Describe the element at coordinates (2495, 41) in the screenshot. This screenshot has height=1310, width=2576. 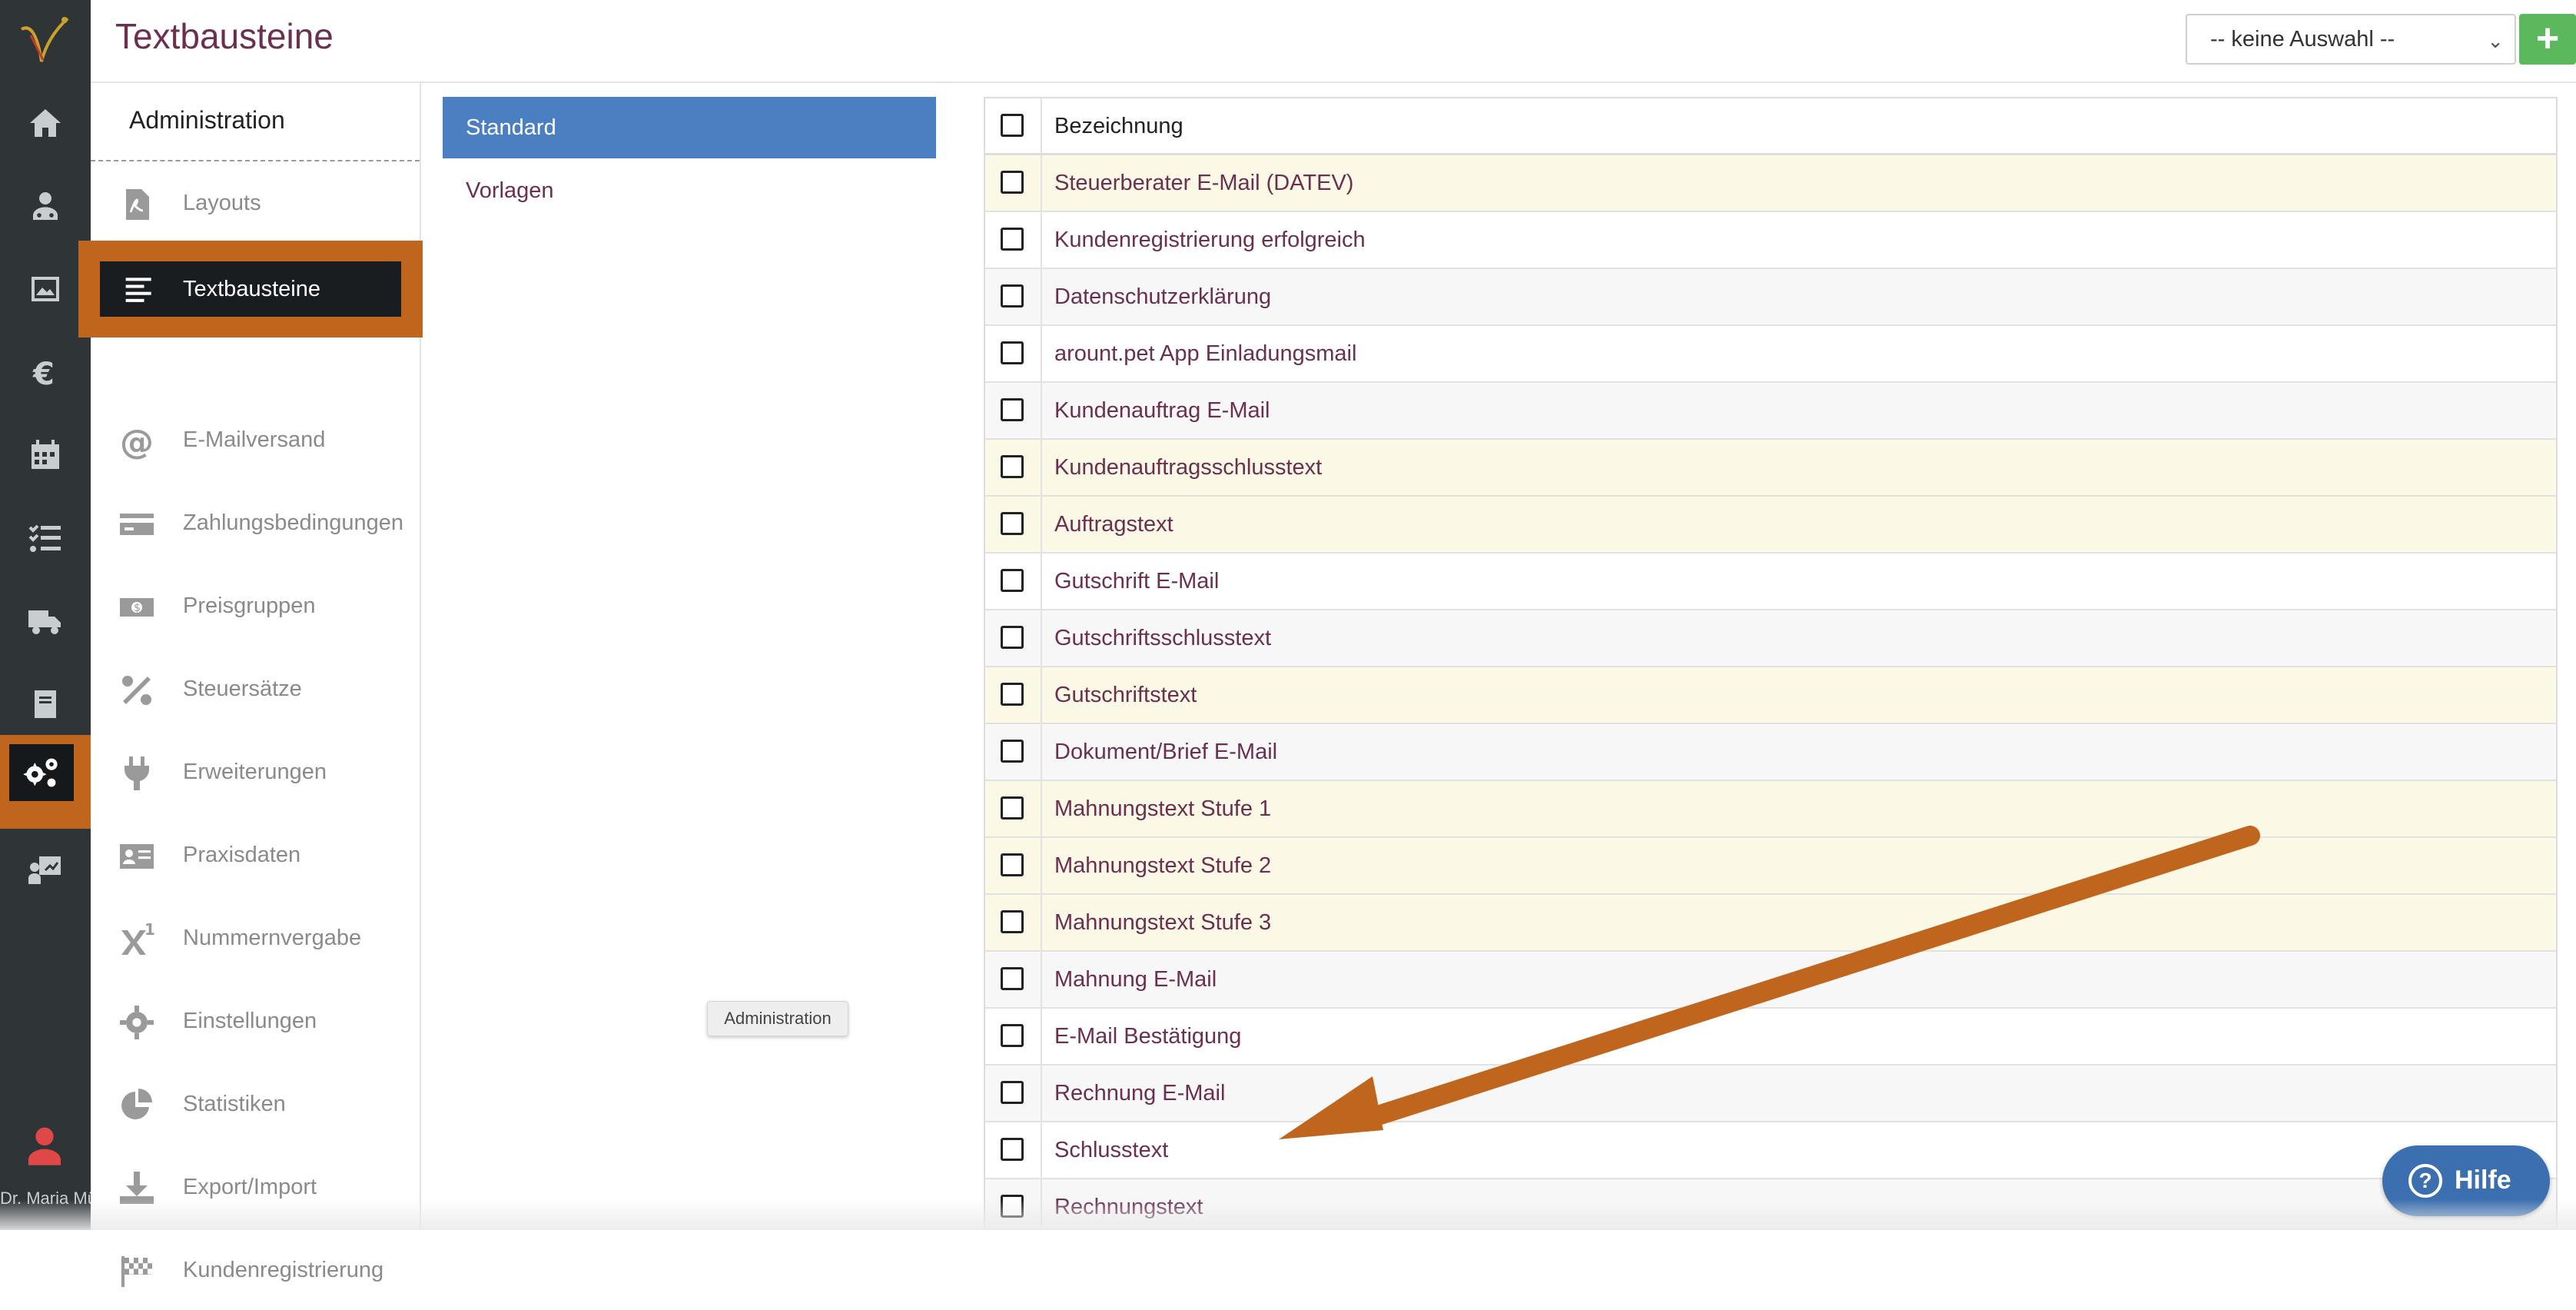
I see `chevron-down-icon: ⌄` at that location.